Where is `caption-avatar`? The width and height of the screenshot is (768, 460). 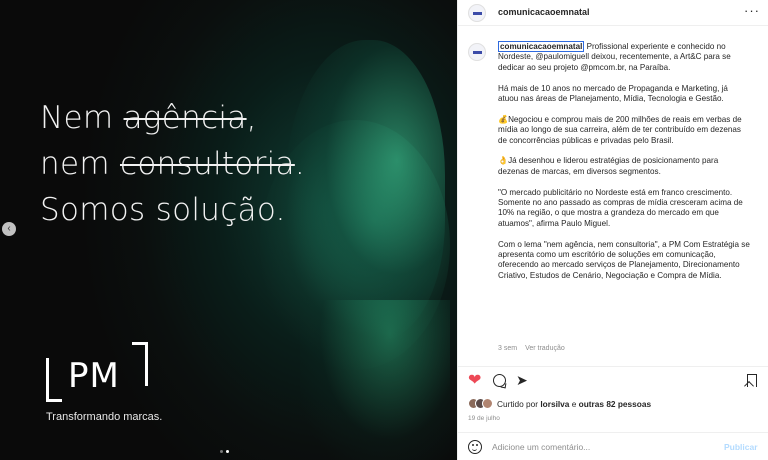 caption-avatar is located at coordinates (477, 52).